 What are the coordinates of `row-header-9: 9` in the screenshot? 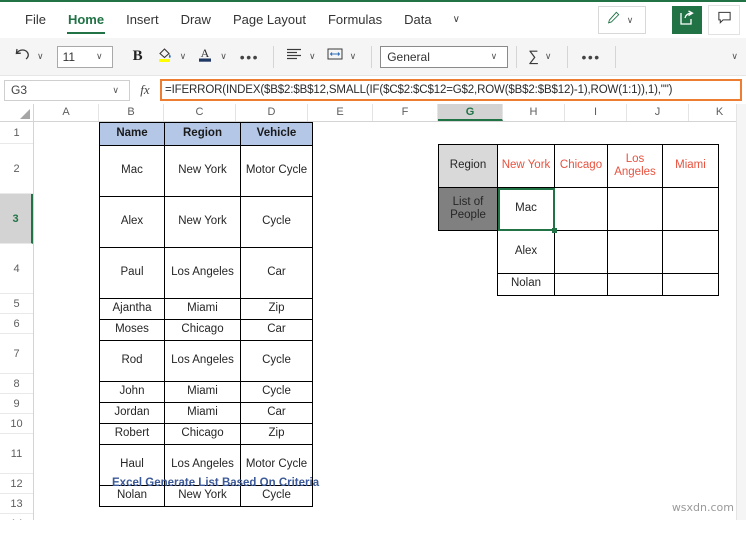 It's located at (16, 404).